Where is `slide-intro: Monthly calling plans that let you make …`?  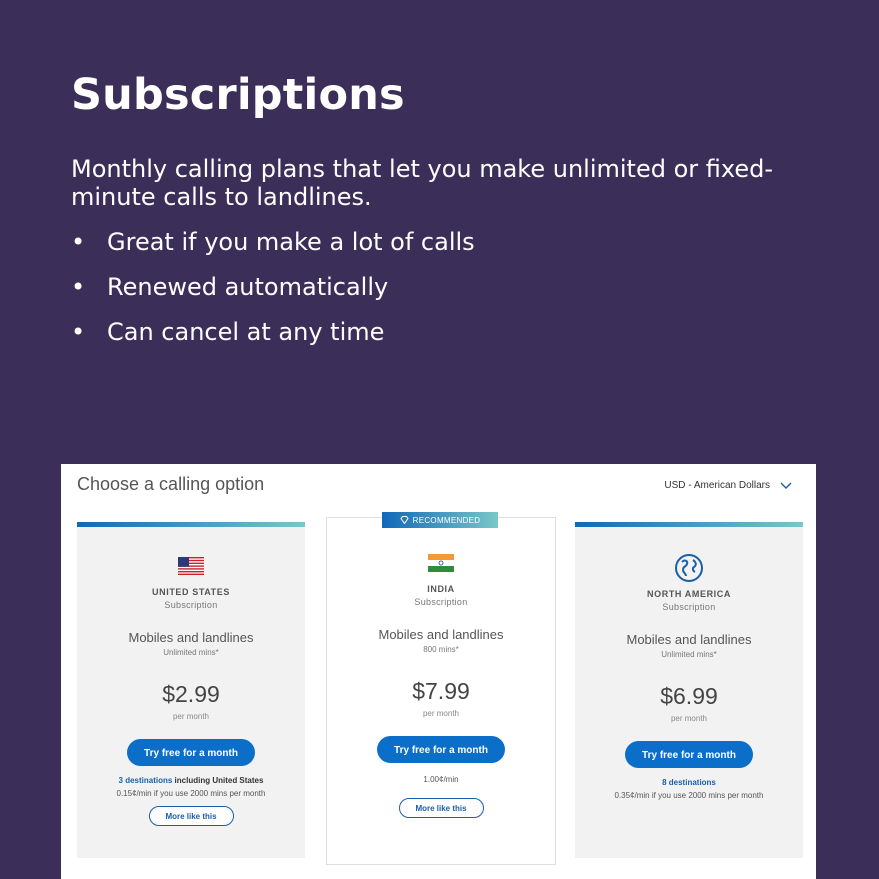
slide-intro: Monthly calling plans that let you make … is located at coordinates (422, 183).